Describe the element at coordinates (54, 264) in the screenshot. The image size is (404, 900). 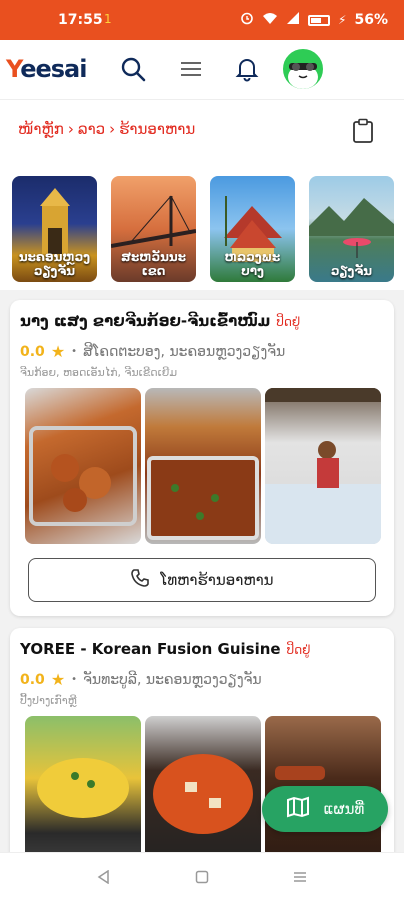
I see `category-label: ນະຄອນຫຼວງ ວຽງຈັນ` at that location.